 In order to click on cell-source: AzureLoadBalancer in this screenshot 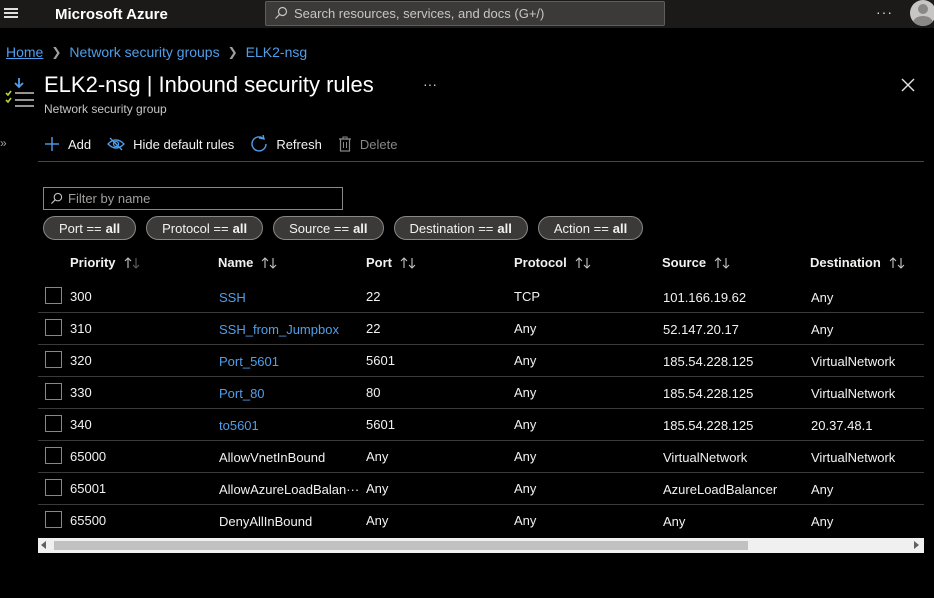, I will do `click(720, 489)`.